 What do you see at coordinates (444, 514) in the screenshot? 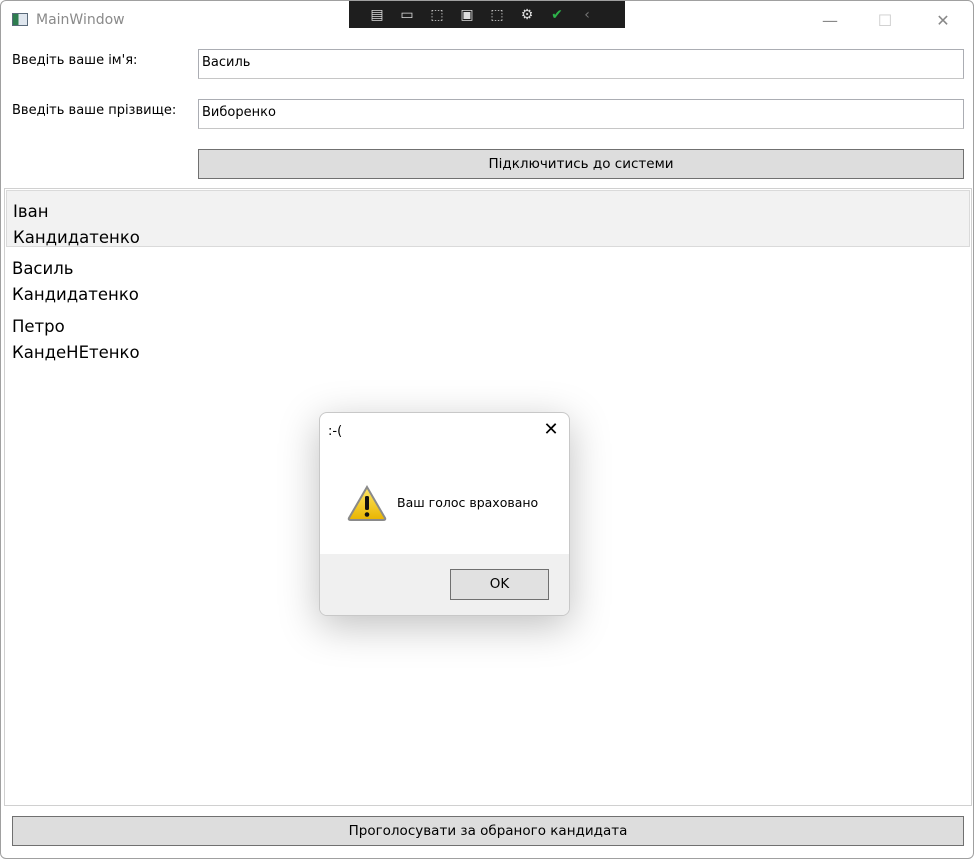
I see `message-dialog: :-( ✕ Ваш голос враховано OK` at bounding box center [444, 514].